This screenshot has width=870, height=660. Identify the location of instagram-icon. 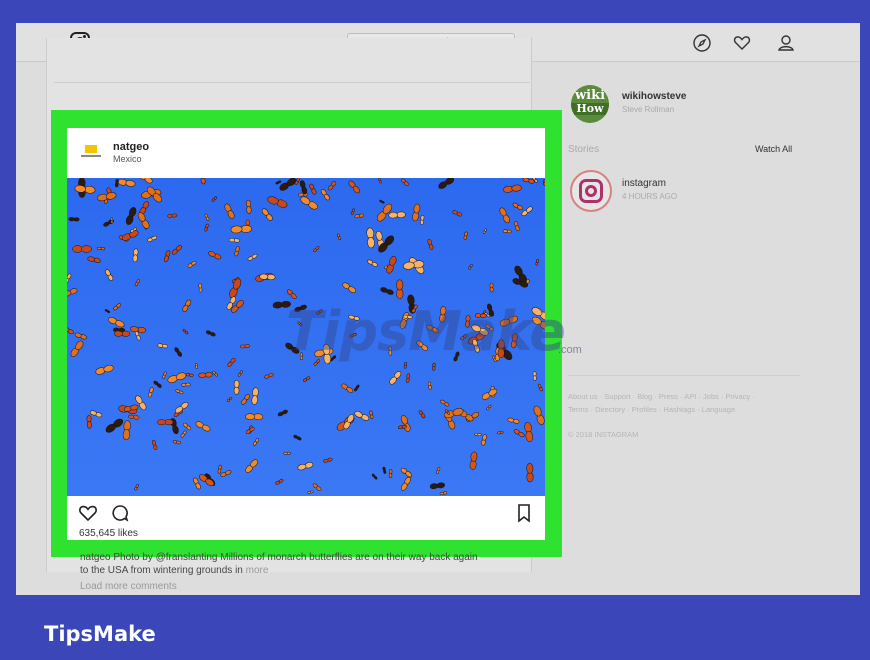
(591, 191).